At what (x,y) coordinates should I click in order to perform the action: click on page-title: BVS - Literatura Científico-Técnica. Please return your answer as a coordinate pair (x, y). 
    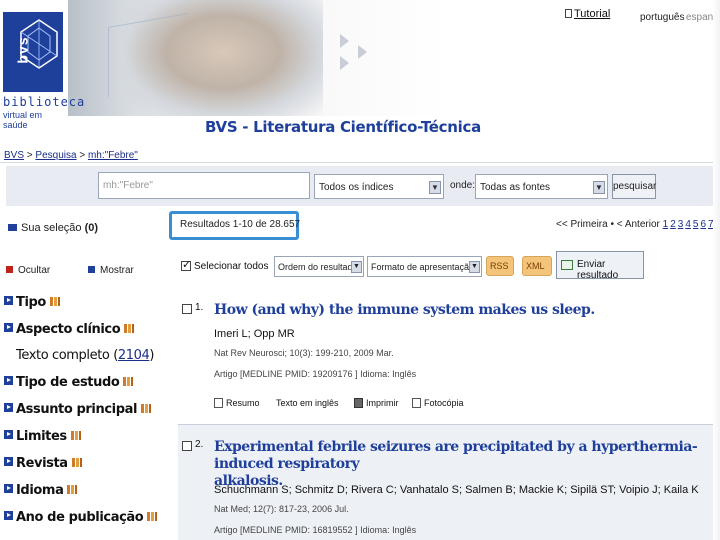
    Looking at the image, I should click on (343, 127).